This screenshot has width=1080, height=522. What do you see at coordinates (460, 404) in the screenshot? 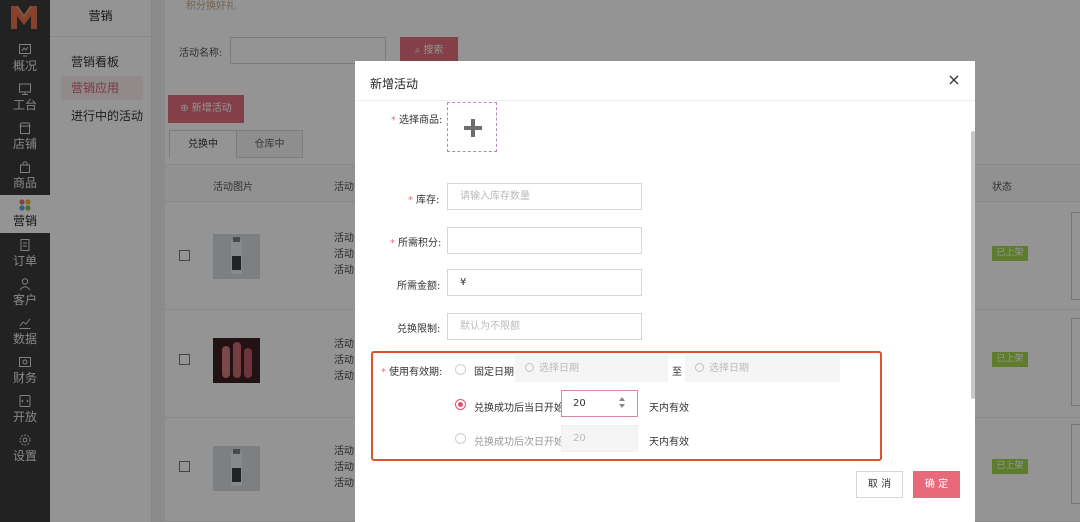
I see `radio-same-day` at bounding box center [460, 404].